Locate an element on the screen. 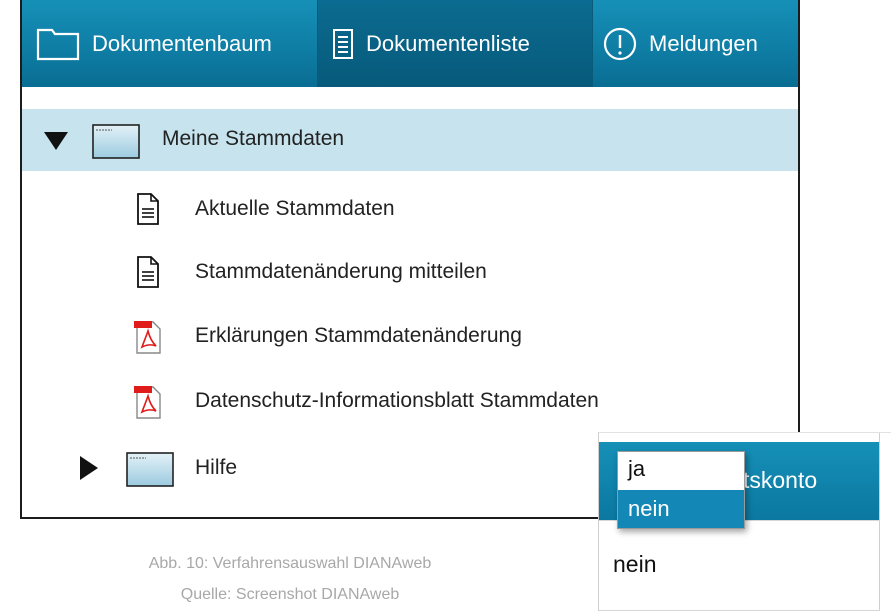 Image resolution: width=891 pixels, height=611 pixels. tree-node-erklaerungen-stammdatenaenderung: Erklärungen Stammdatenänderung is located at coordinates (410, 336).